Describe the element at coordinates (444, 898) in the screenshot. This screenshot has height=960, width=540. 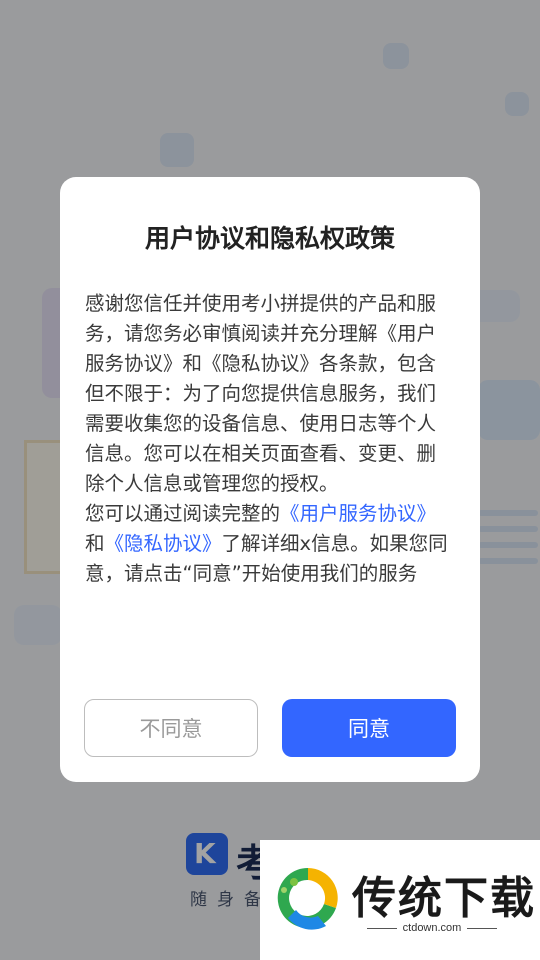
I see `watermark-title: 传统下载` at that location.